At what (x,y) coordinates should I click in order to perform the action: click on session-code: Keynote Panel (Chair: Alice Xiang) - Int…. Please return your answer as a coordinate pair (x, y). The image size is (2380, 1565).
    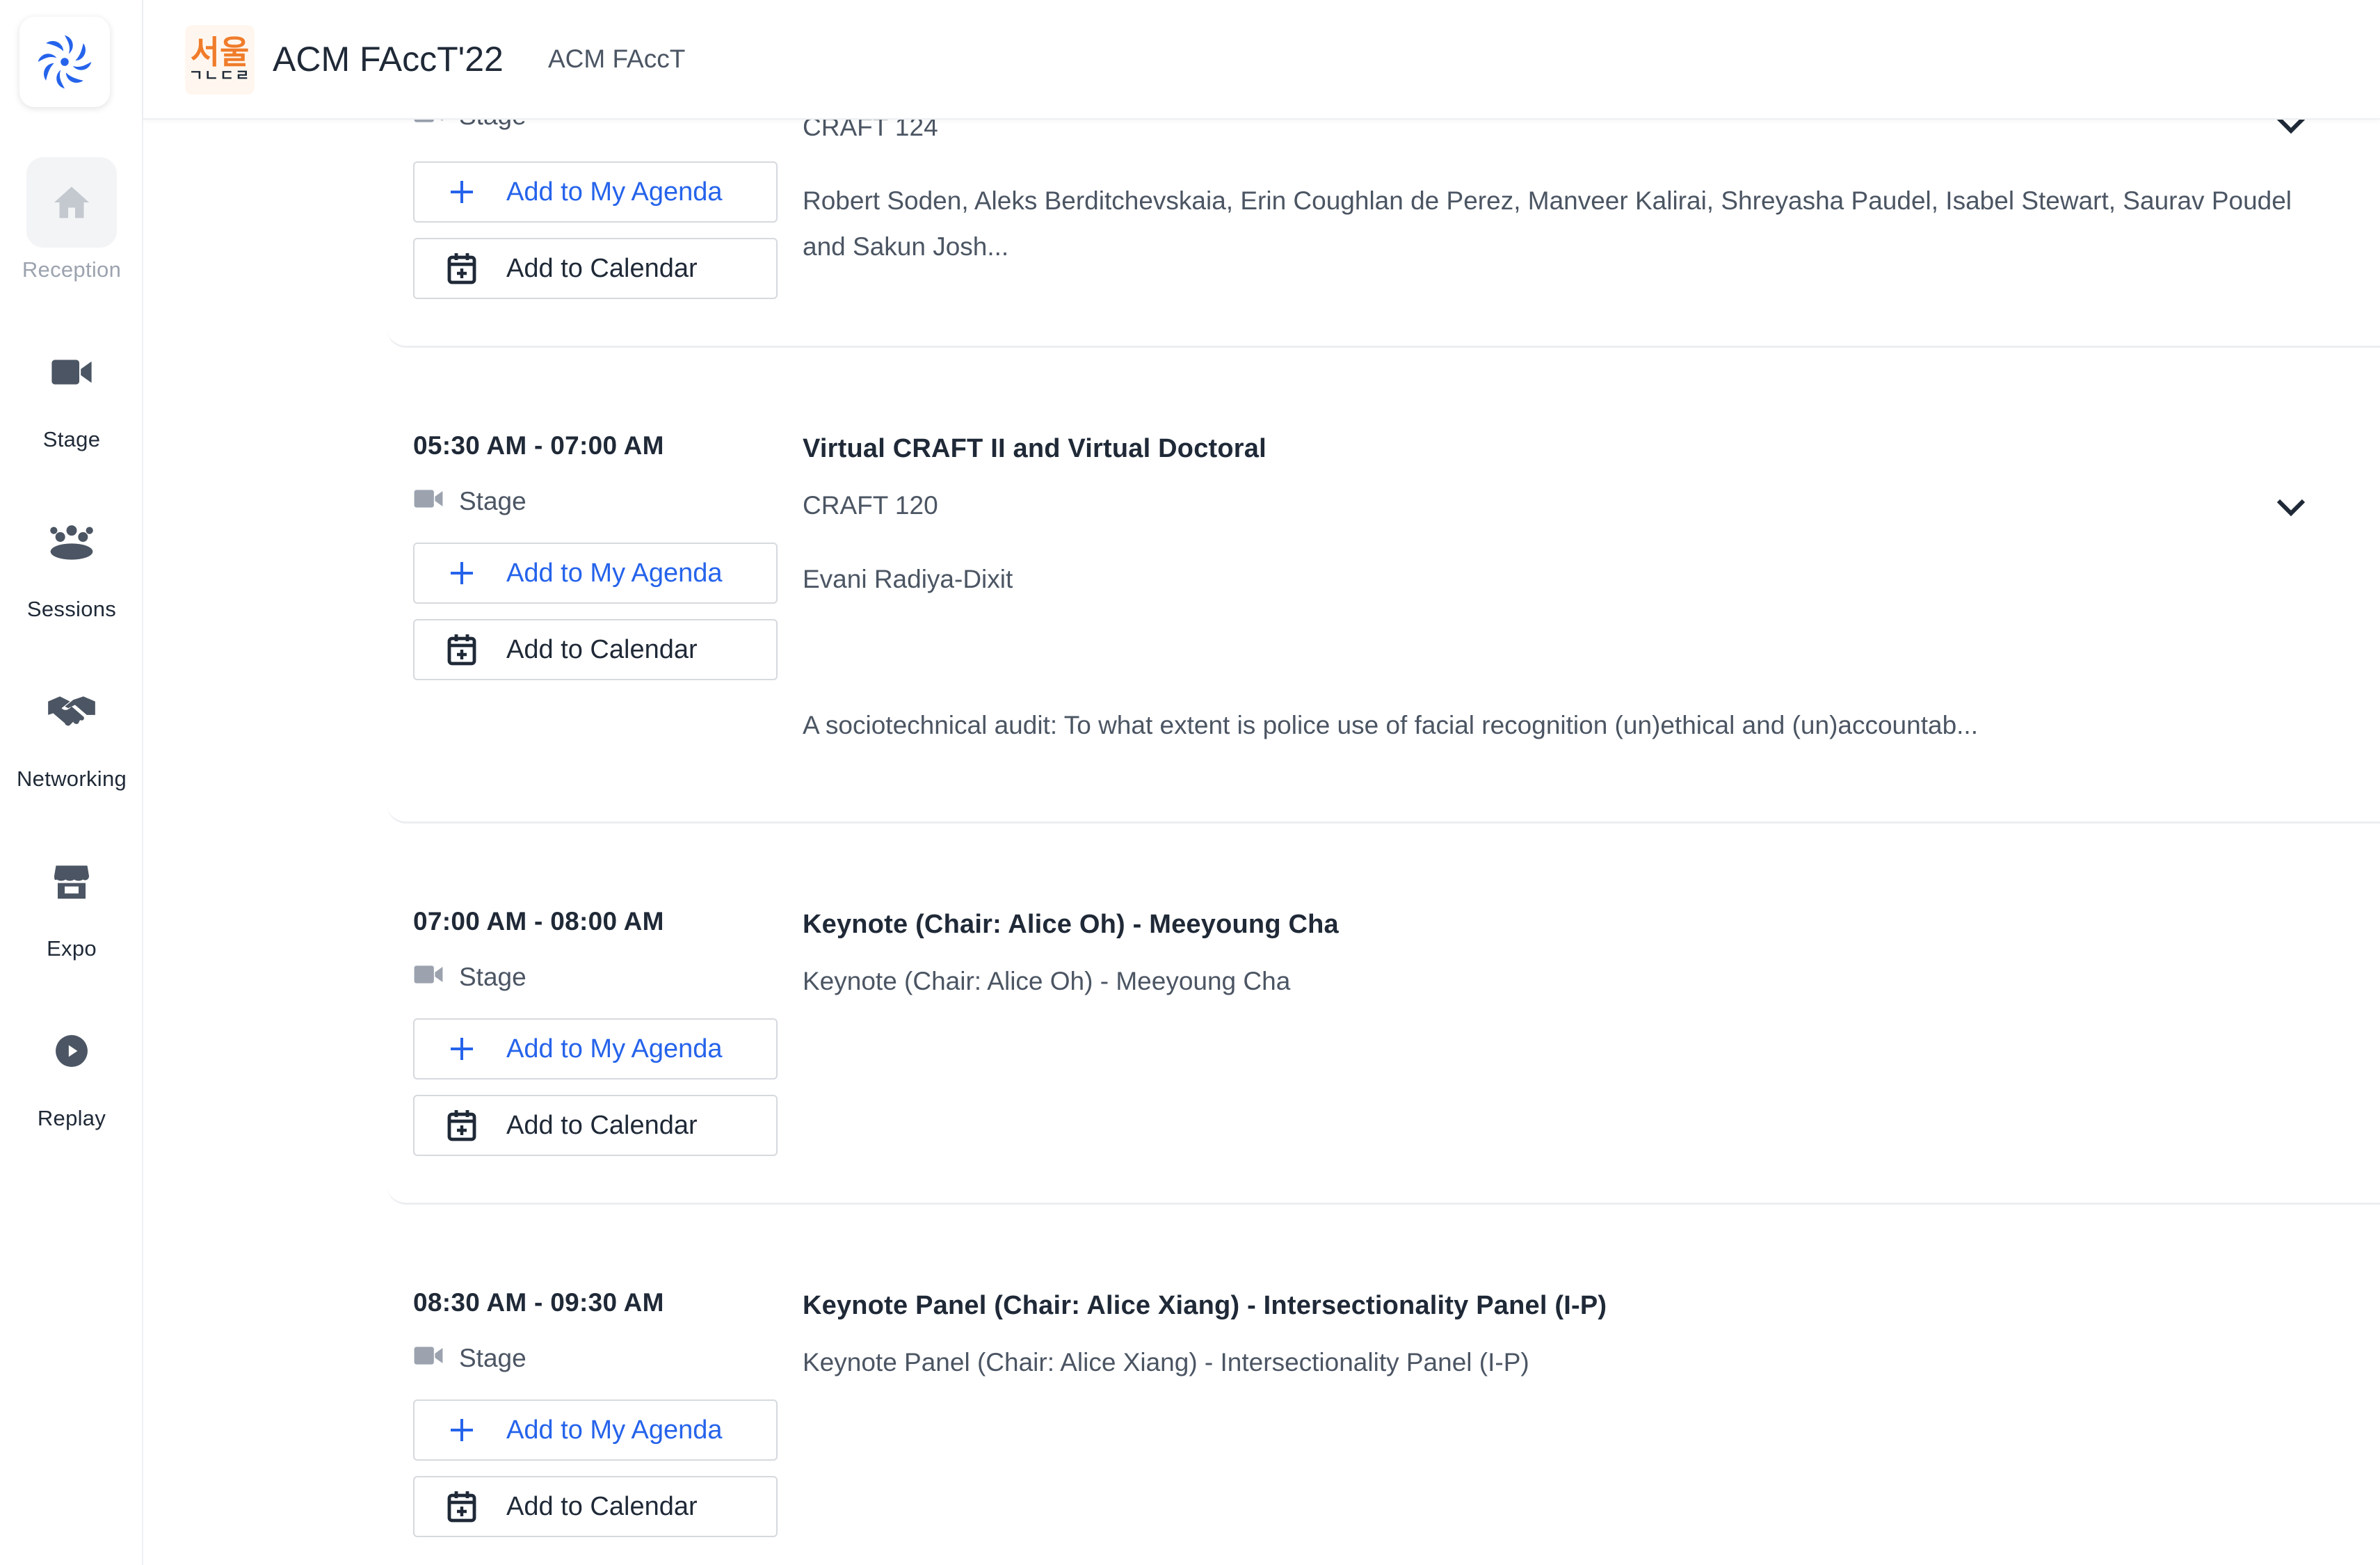
    Looking at the image, I should click on (1166, 1362).